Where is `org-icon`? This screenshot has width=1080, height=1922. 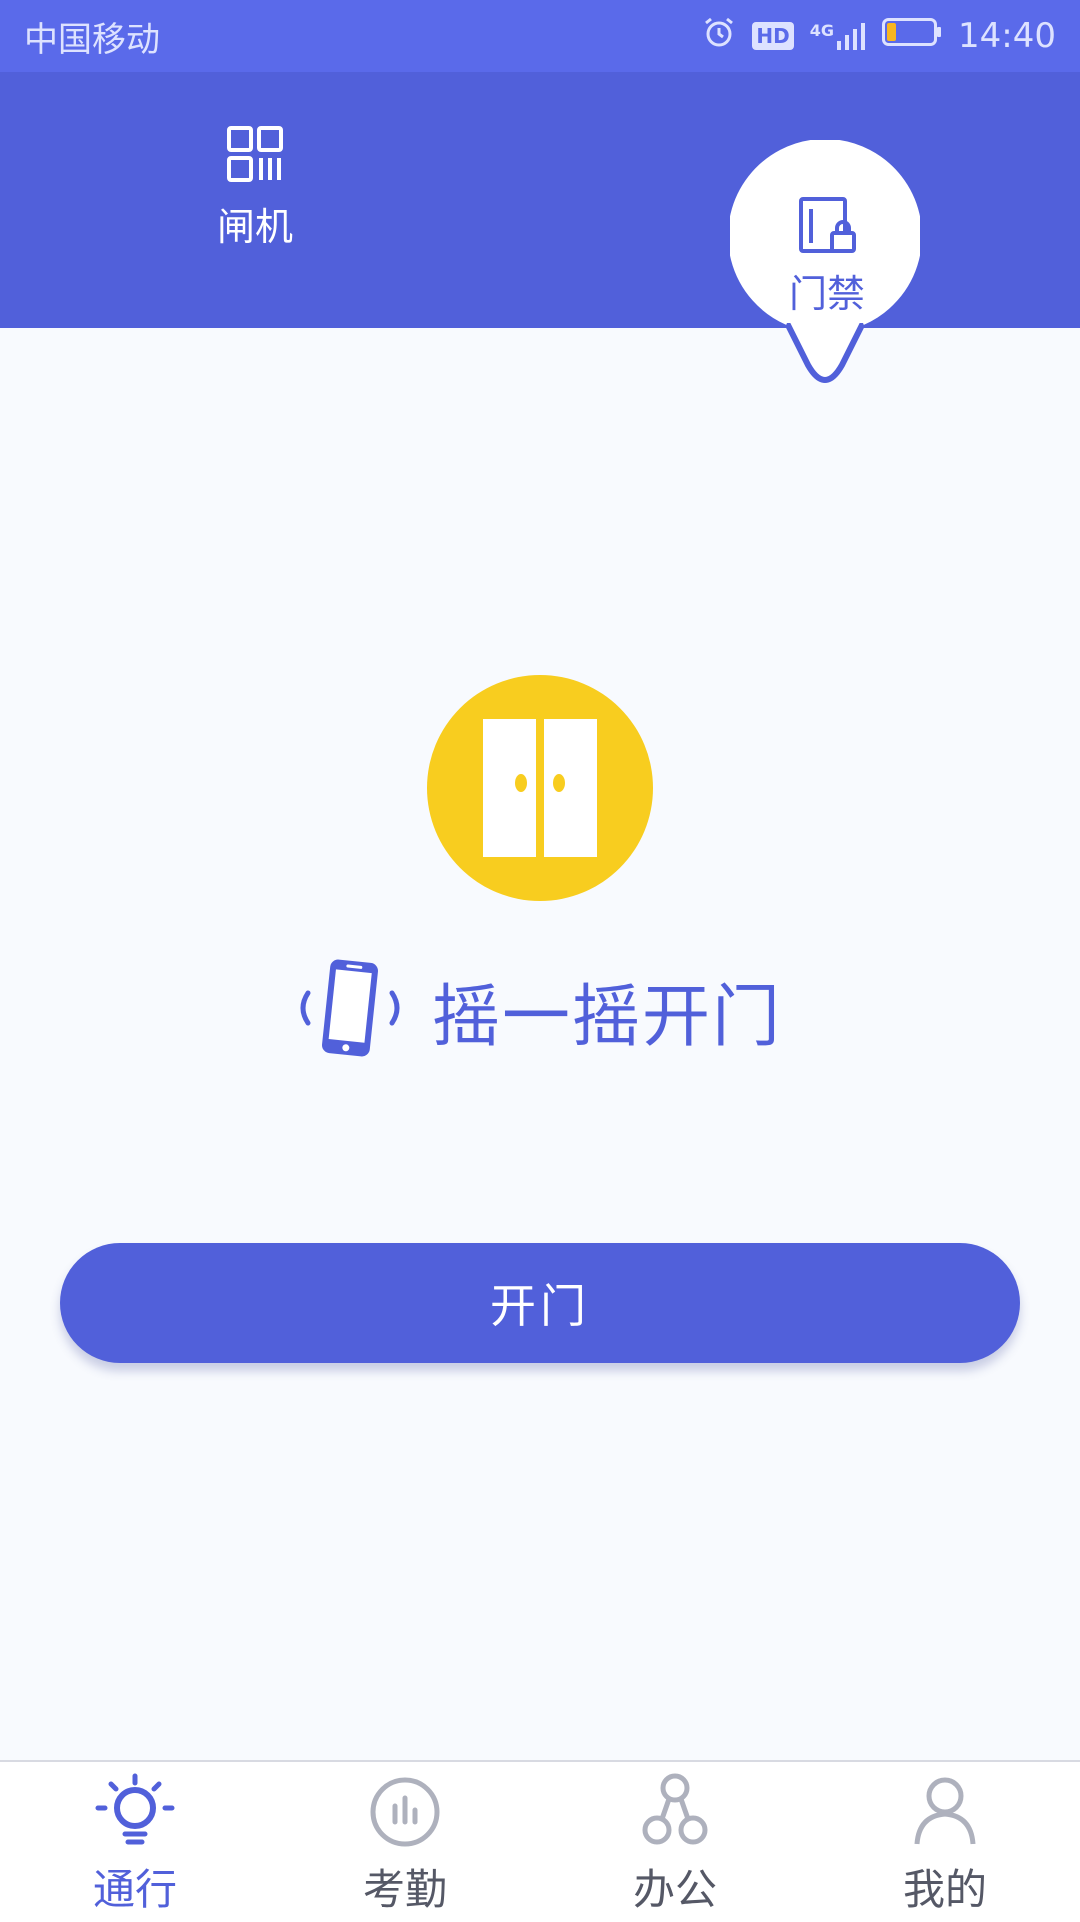 org-icon is located at coordinates (675, 1812).